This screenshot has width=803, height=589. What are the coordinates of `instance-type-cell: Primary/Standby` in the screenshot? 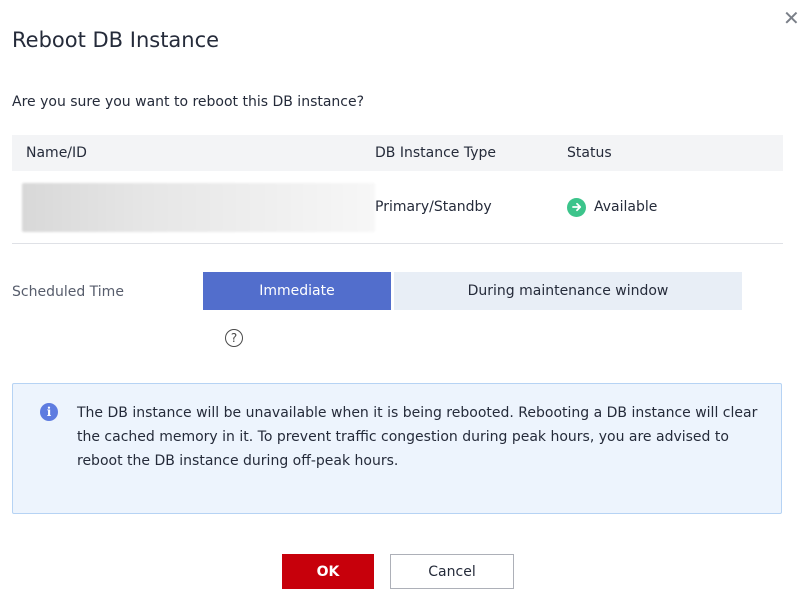 It's located at (433, 207).